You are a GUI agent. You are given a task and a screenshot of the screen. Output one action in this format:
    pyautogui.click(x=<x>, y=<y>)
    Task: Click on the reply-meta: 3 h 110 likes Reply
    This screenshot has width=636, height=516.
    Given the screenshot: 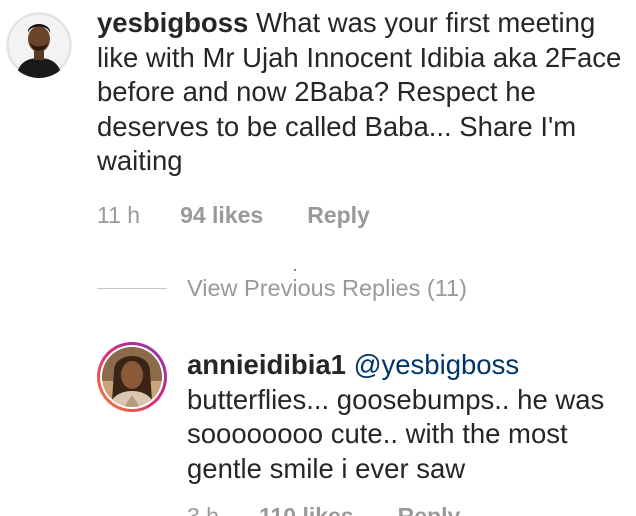 What is the action you would take?
    pyautogui.click(x=323, y=508)
    